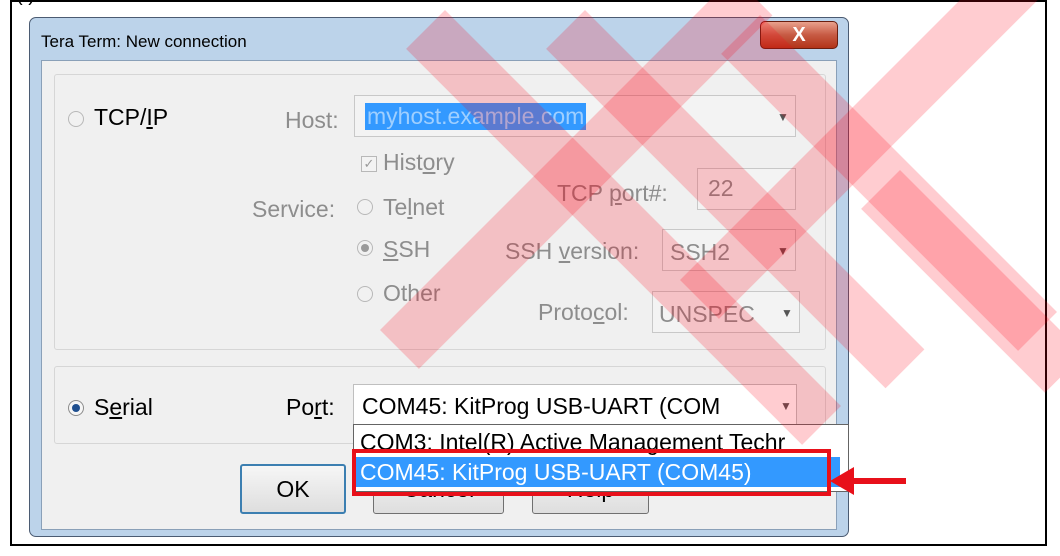  Describe the element at coordinates (746, 189) in the screenshot. I see `tcp-port-input: 22` at that location.